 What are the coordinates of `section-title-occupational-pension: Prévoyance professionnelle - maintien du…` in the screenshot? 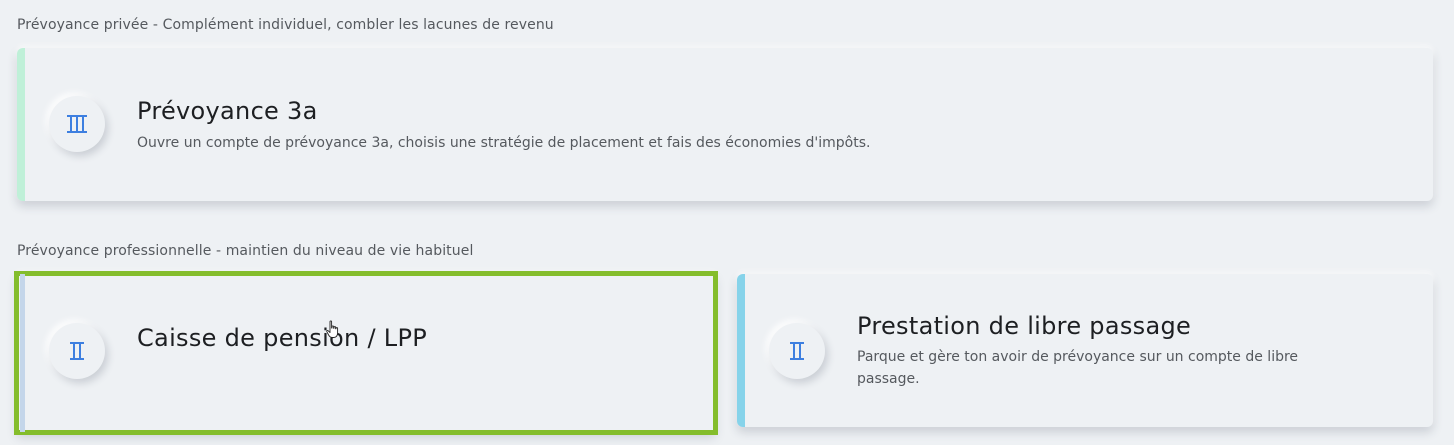 It's located at (245, 251).